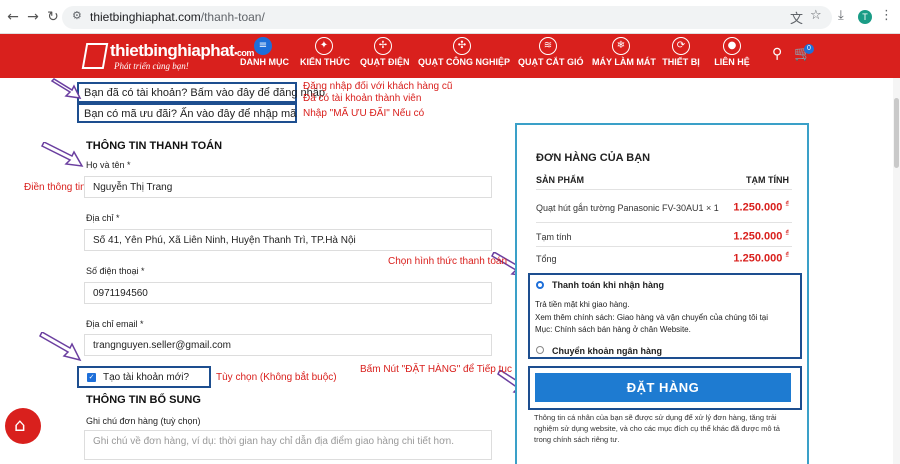  I want to click on menu-danh-muc: ≡ DANH MỤC, so click(264, 56).